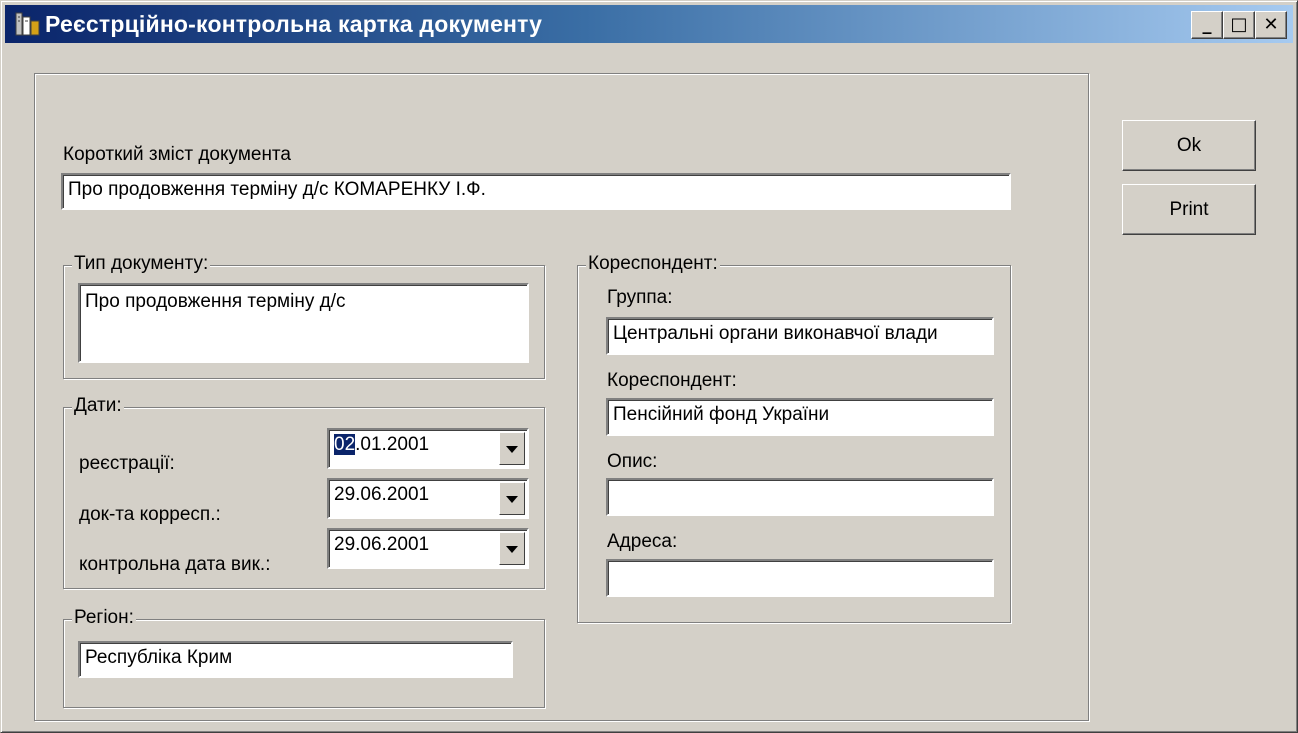 This screenshot has height=733, width=1298. Describe the element at coordinates (632, 461) in the screenshot. I see `description-label: Опис:` at that location.